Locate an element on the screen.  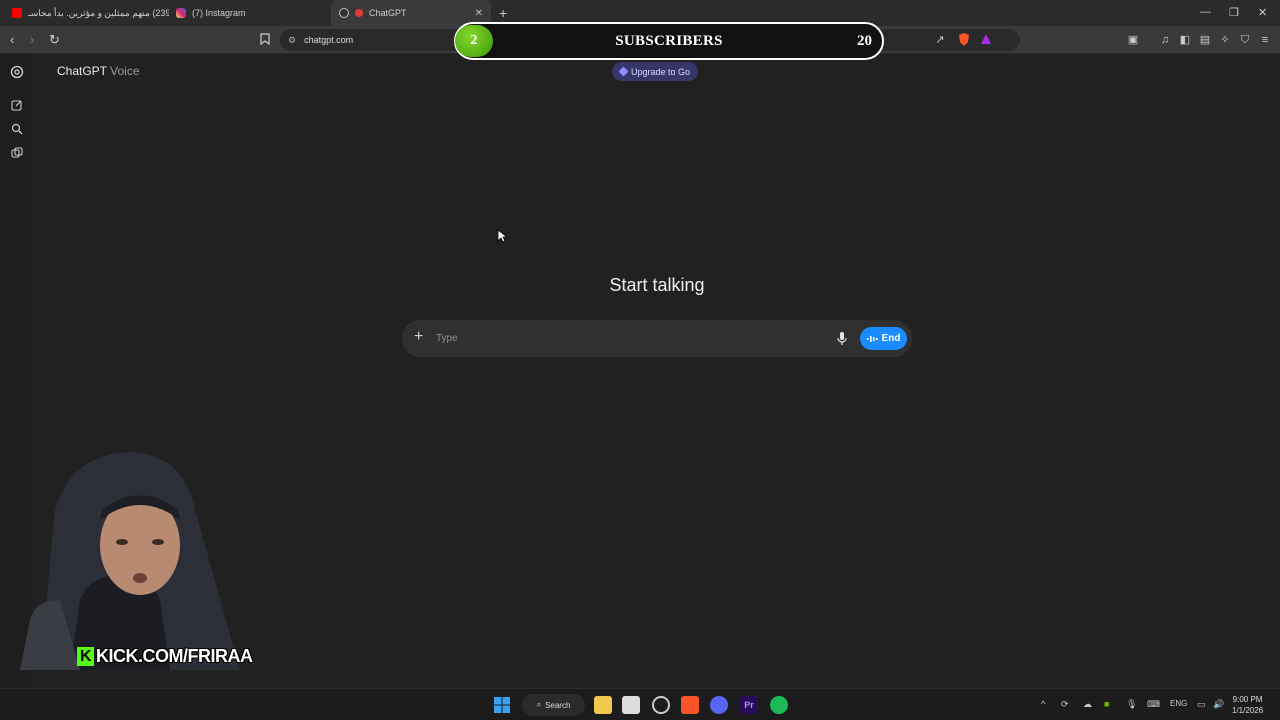
subscriber-goal: 20 is located at coordinates (864, 41).